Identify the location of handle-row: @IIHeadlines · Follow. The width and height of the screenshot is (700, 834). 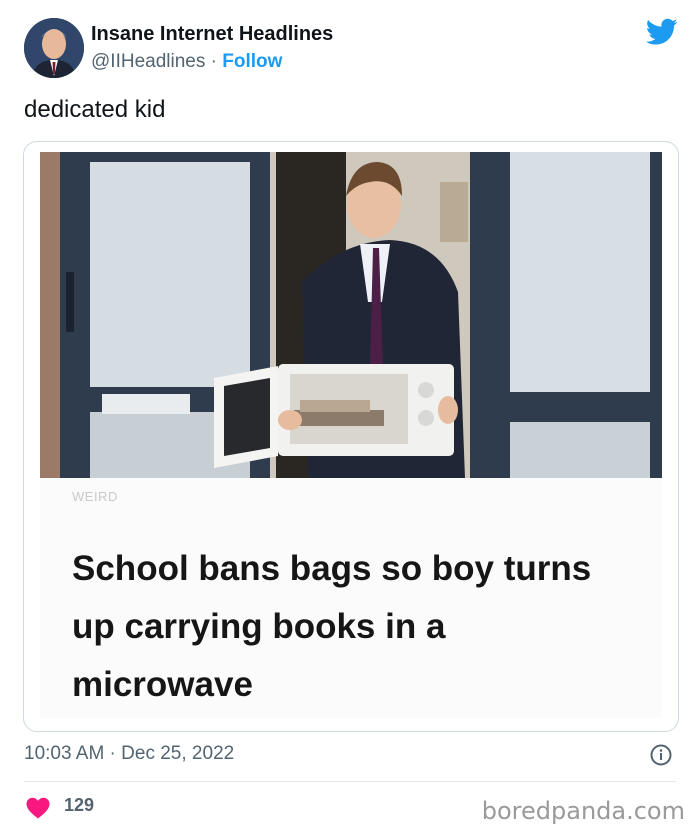
(186, 62).